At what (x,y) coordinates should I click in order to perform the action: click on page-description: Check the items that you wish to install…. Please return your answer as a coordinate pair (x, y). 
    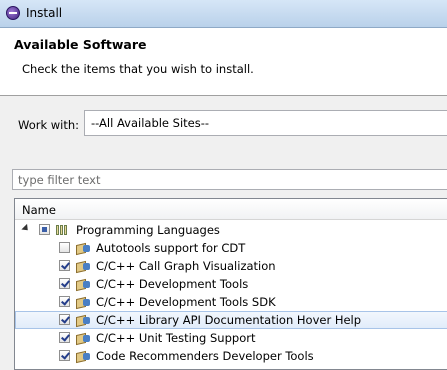
    Looking at the image, I should click on (138, 69).